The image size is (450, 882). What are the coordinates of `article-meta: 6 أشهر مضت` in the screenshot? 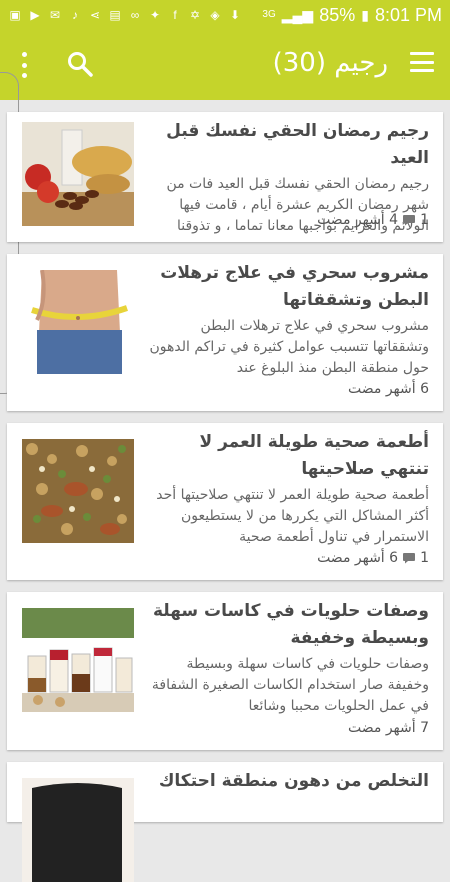 It's located at (388, 389).